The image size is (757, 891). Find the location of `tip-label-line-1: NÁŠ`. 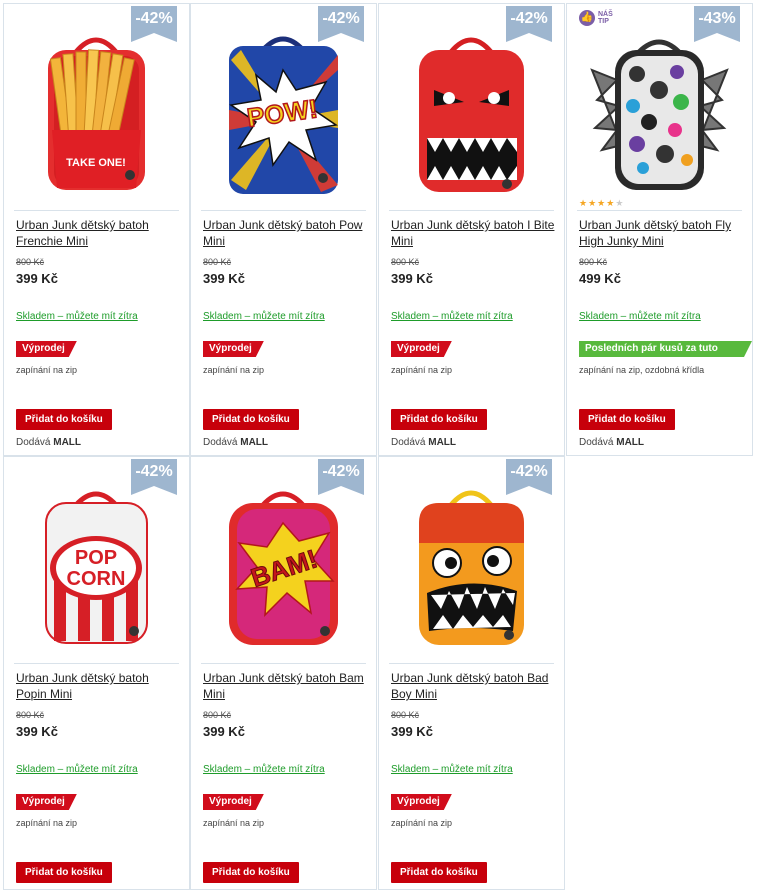

tip-label-line-1: NÁŠ is located at coordinates (605, 14).